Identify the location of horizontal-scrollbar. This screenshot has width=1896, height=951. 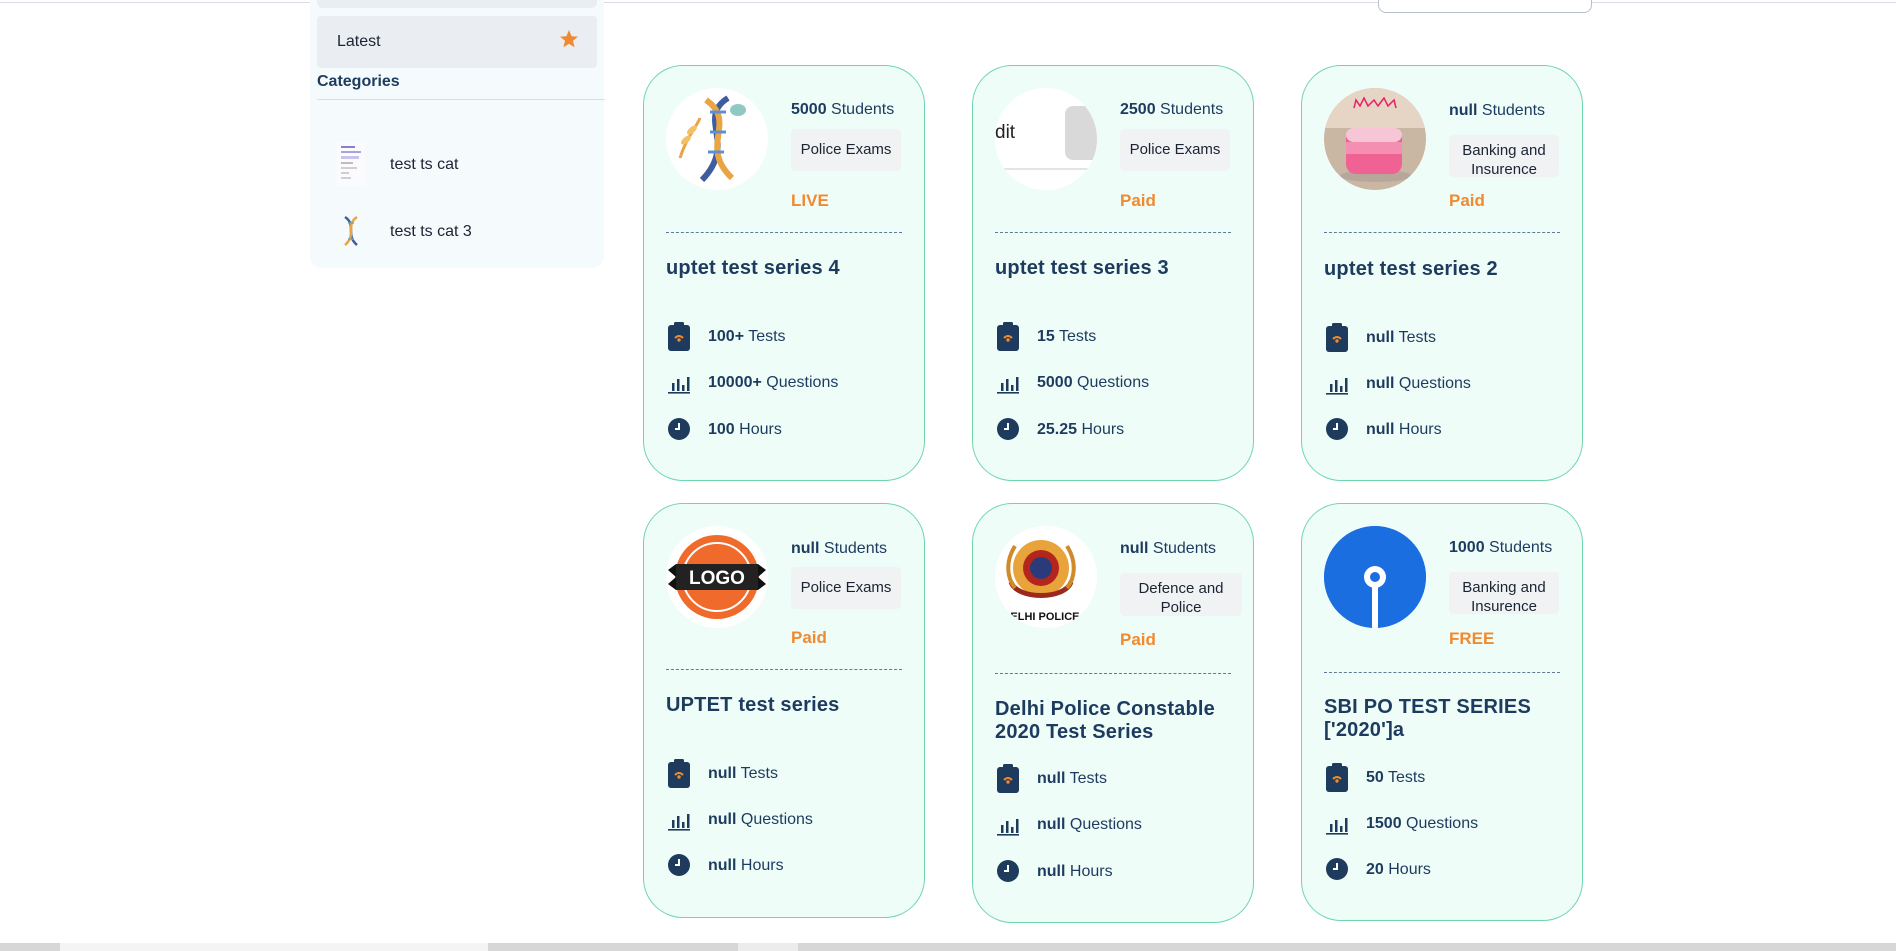
(948, 947).